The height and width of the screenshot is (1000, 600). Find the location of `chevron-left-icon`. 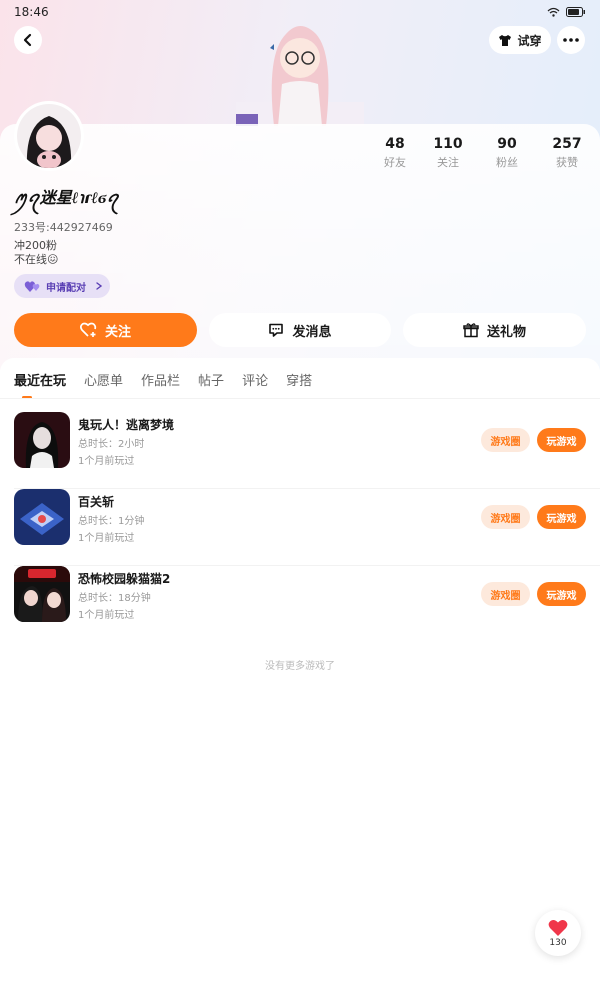

chevron-left-icon is located at coordinates (27, 40).